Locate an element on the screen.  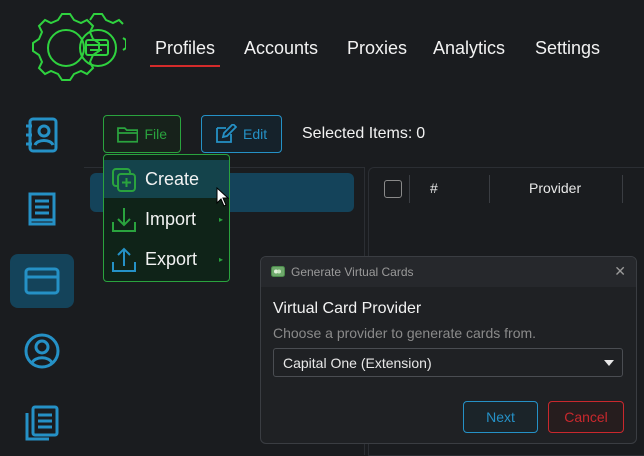
menu-item-import: Import ▸ is located at coordinates (166, 219).